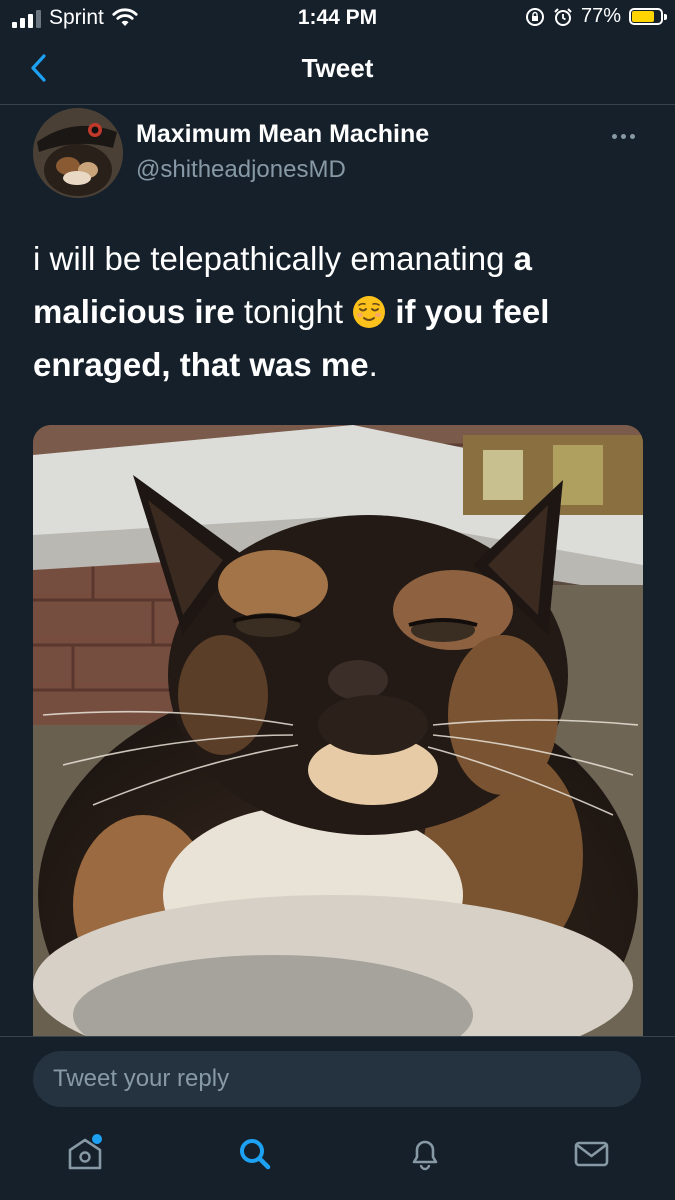 Image resolution: width=675 pixels, height=1200 pixels. What do you see at coordinates (563, 16) in the screenshot?
I see `alarm-icon` at bounding box center [563, 16].